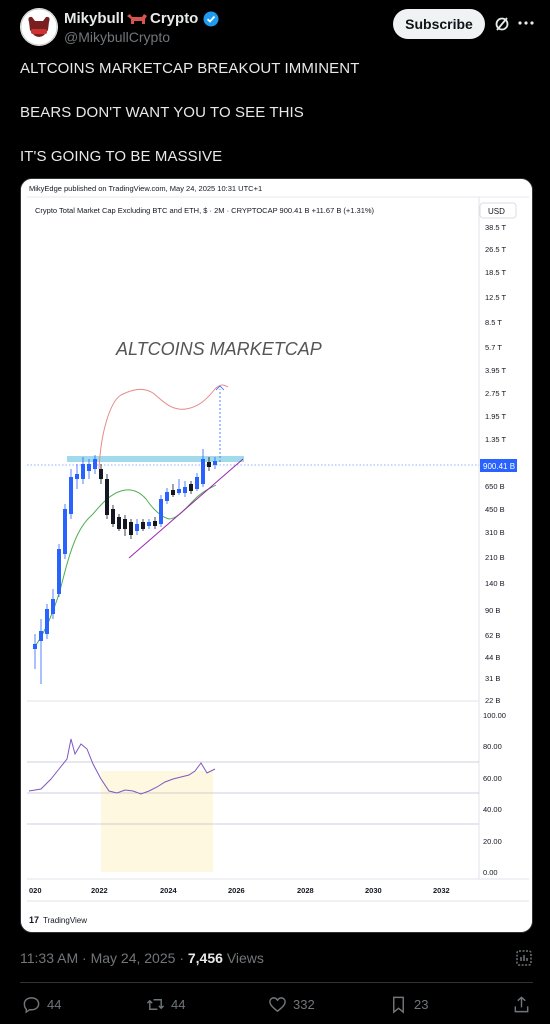 The image size is (550, 1024). I want to click on author-handle: @MikybullCrypto, so click(117, 37).